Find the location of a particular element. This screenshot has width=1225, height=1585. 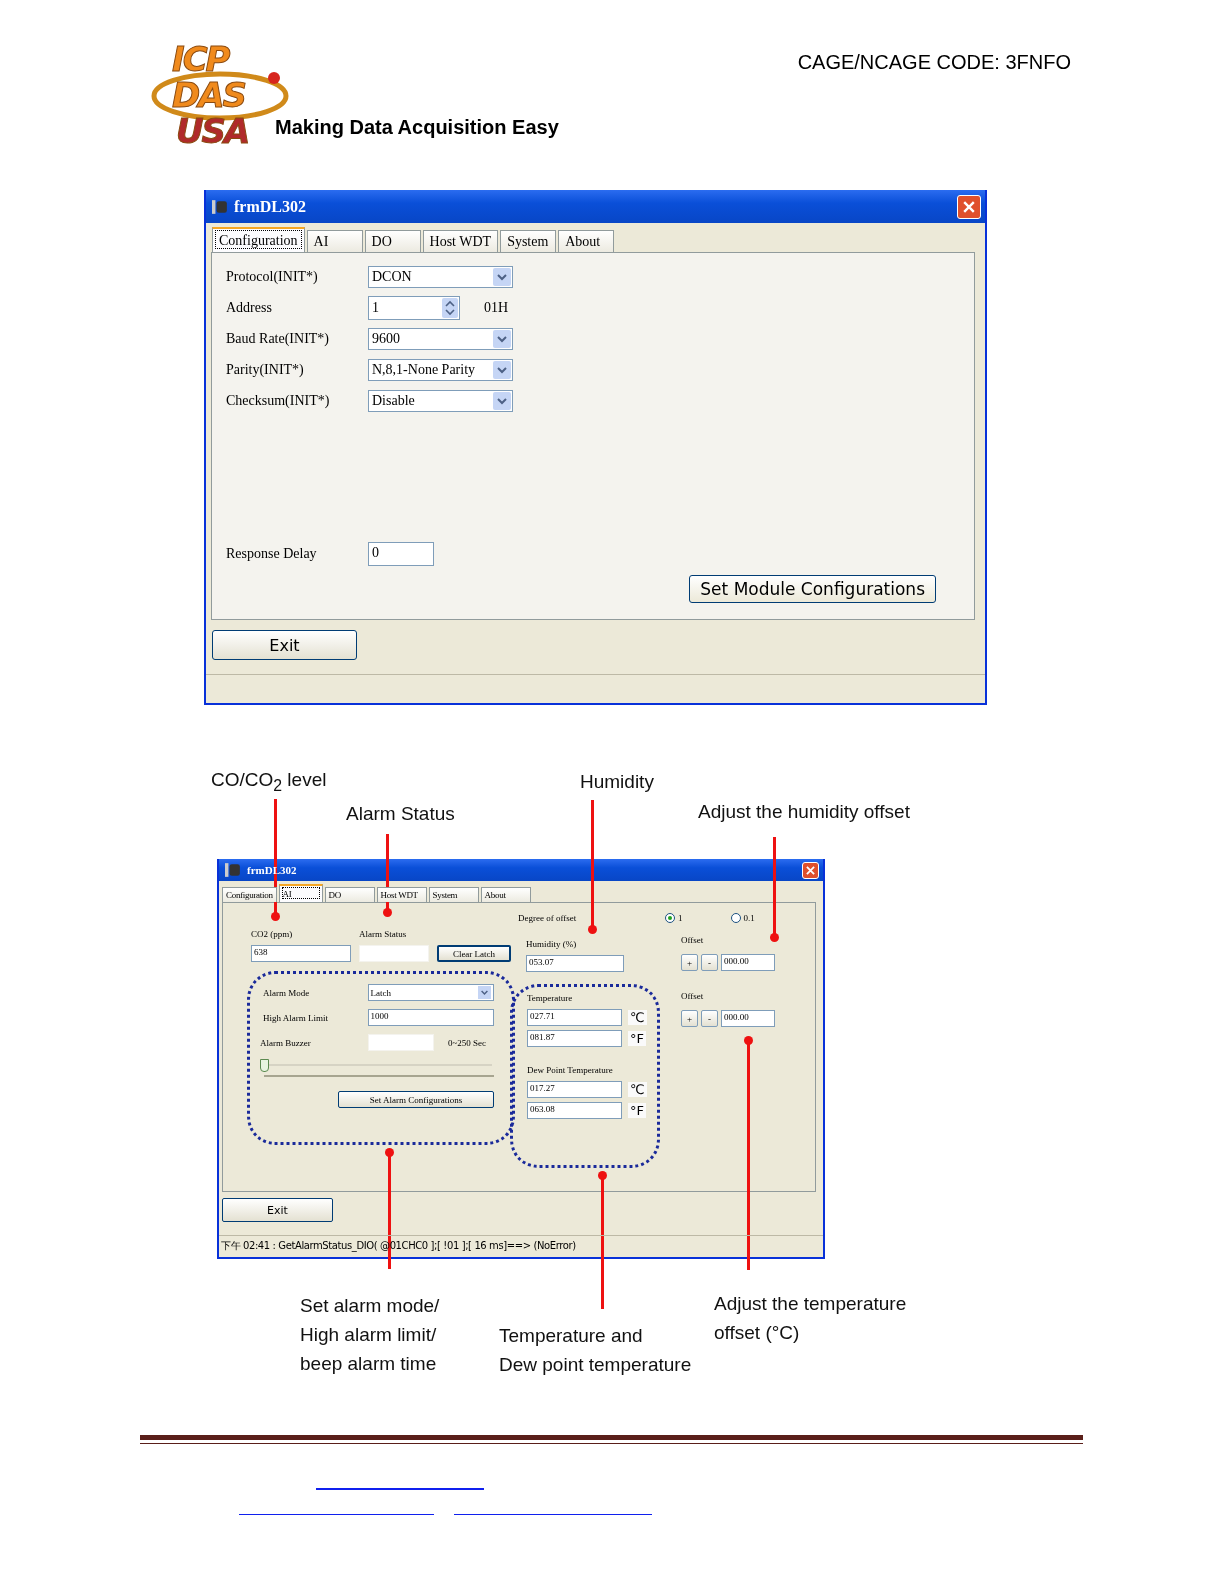

group-label: Dew Point Temperature is located at coordinates (570, 1070).